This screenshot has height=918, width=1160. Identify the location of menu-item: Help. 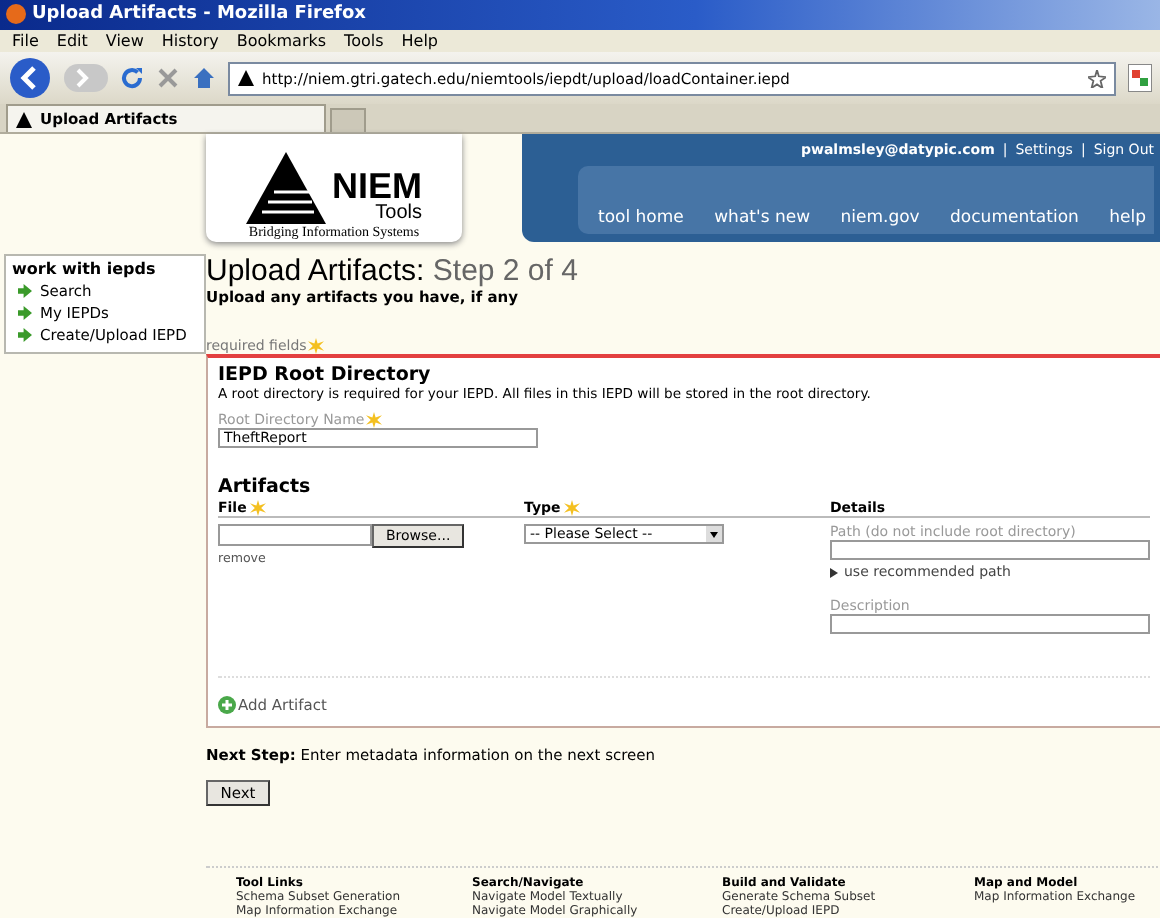
(420, 40).